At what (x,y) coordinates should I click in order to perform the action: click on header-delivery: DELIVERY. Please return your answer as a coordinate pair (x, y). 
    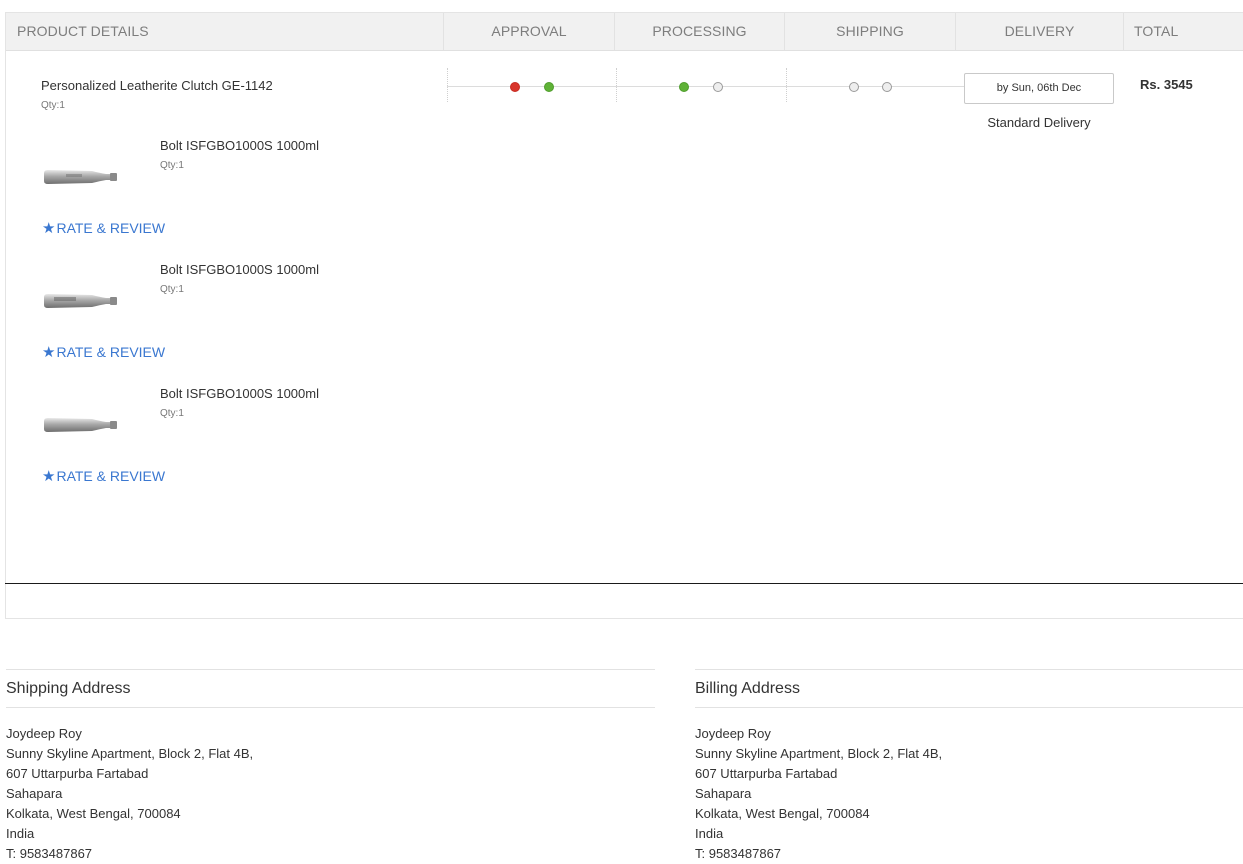
    Looking at the image, I should click on (1039, 31).